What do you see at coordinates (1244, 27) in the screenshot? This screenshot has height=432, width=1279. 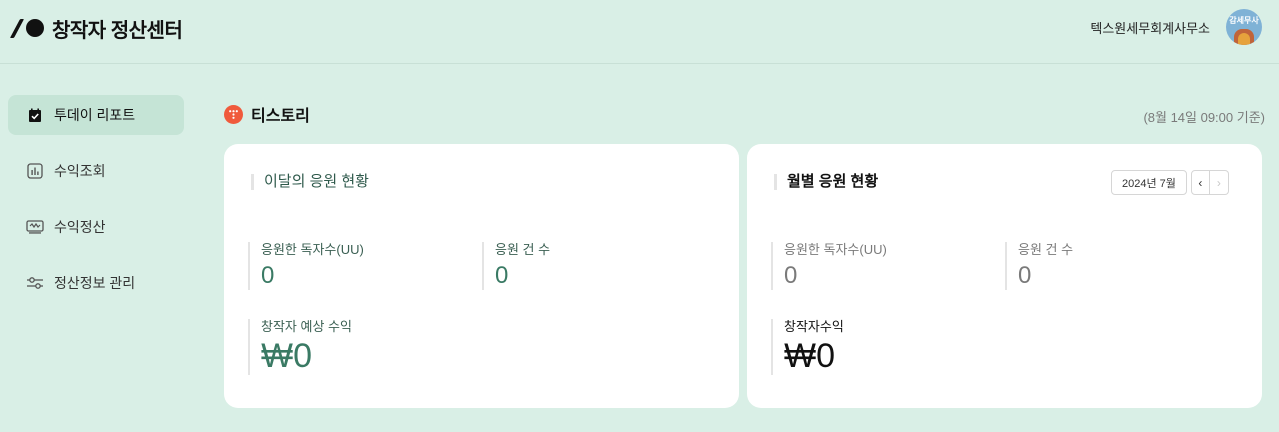 I see `avatar: 감세무사` at bounding box center [1244, 27].